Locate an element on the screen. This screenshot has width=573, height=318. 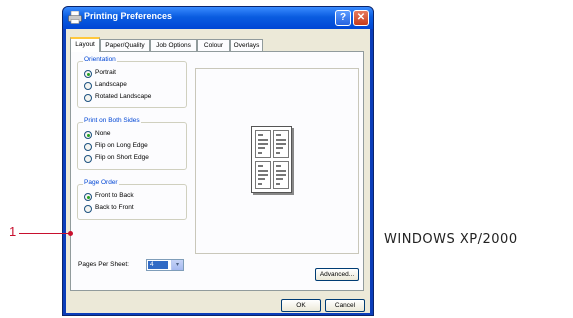
tab-layout: Layout is located at coordinates (85, 44).